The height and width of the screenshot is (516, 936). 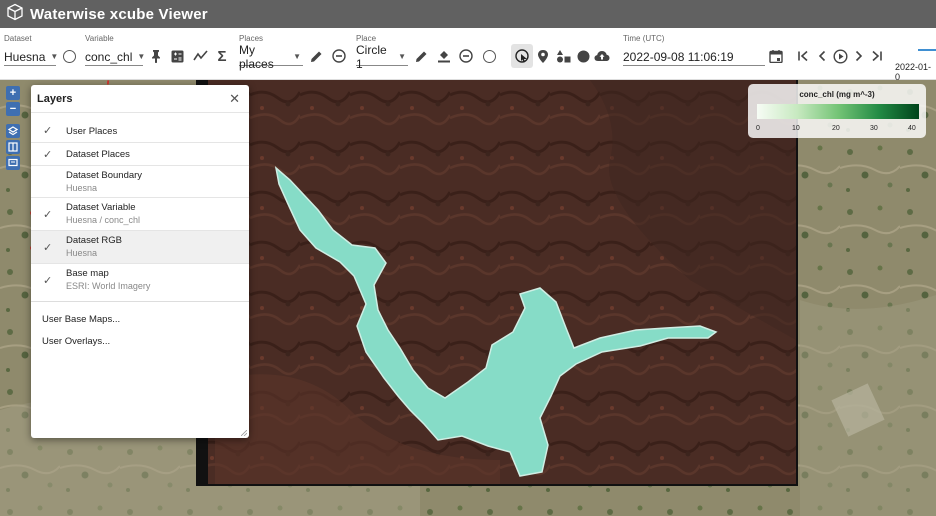 I want to click on zoom-out-button: −, so click(x=13, y=109).